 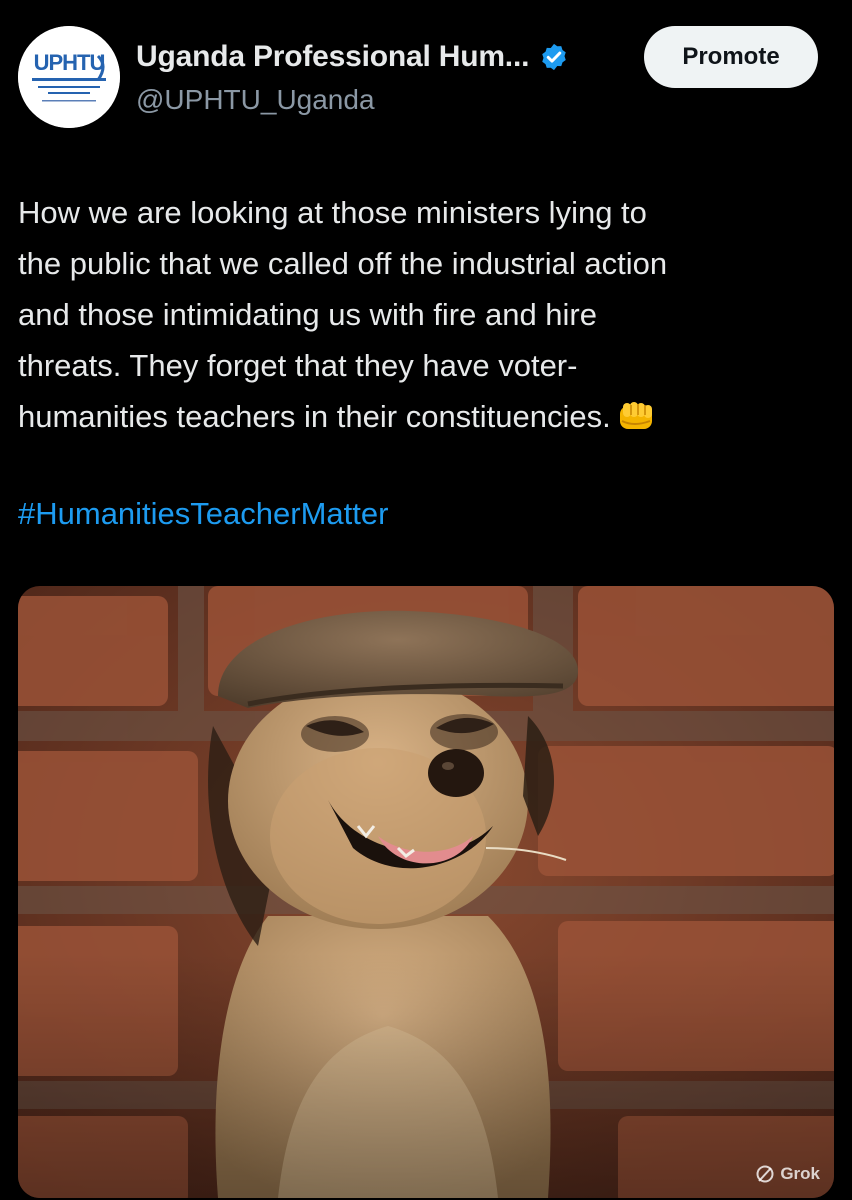 I want to click on oncoming-fist-icon, so click(x=635, y=415).